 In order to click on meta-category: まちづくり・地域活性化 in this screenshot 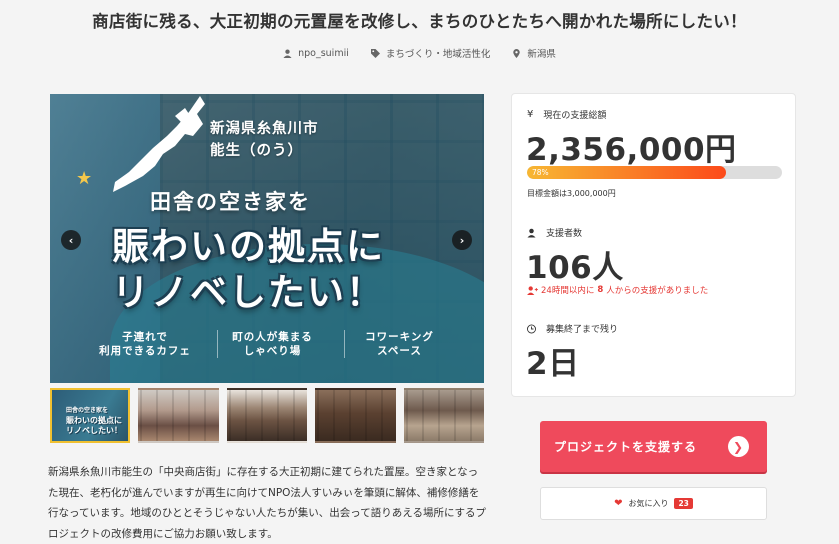, I will do `click(430, 53)`.